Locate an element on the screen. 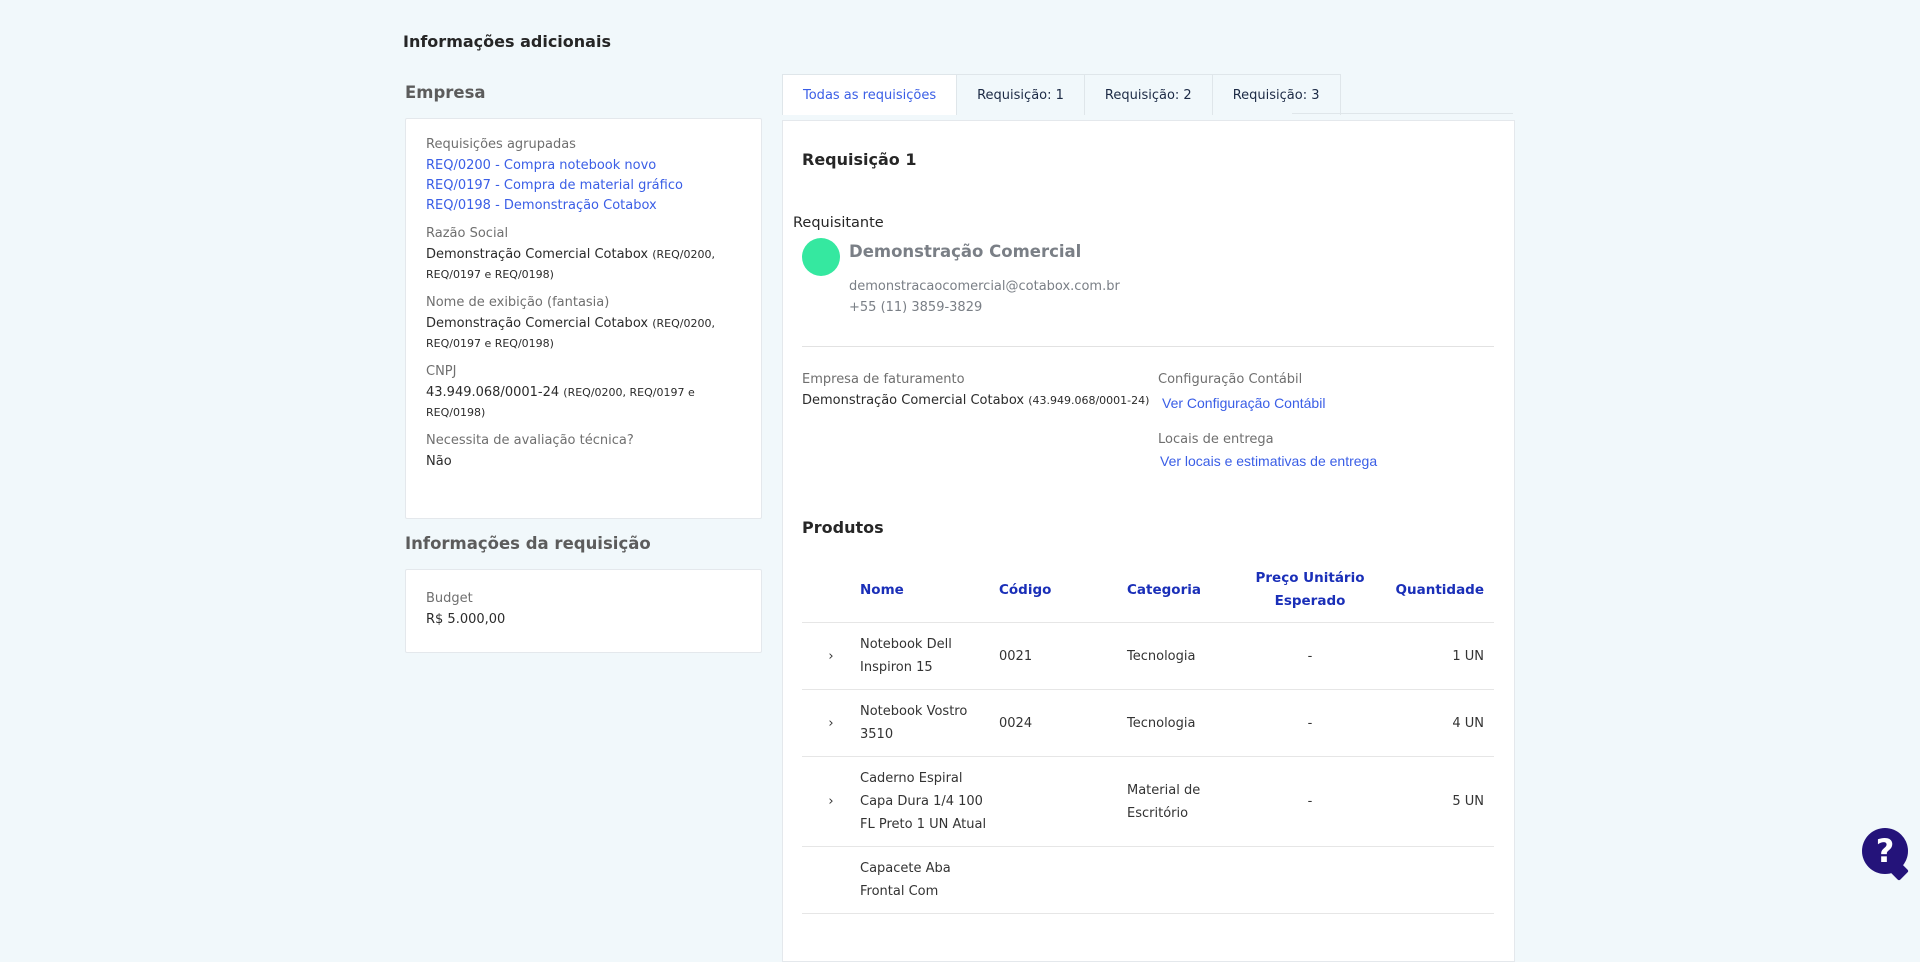 The height and width of the screenshot is (962, 1920). col-preco: Preço Unitário Esperado is located at coordinates (1310, 590).